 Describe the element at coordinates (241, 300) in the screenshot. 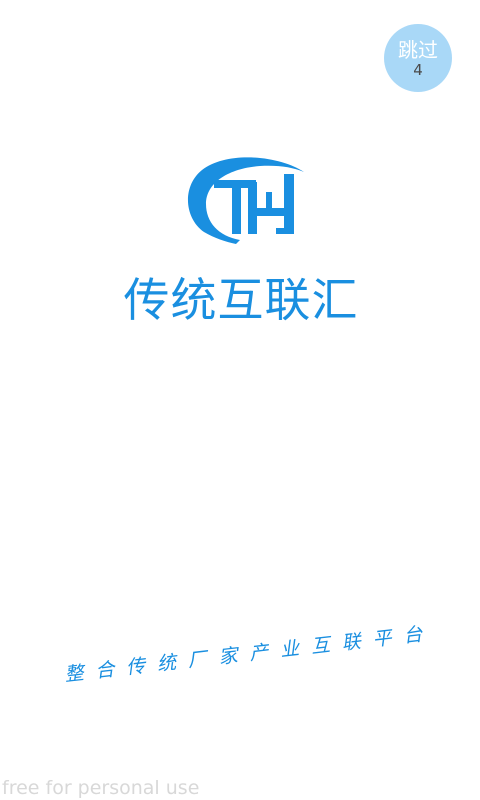

I see `brand-name: 传统互联汇` at that location.